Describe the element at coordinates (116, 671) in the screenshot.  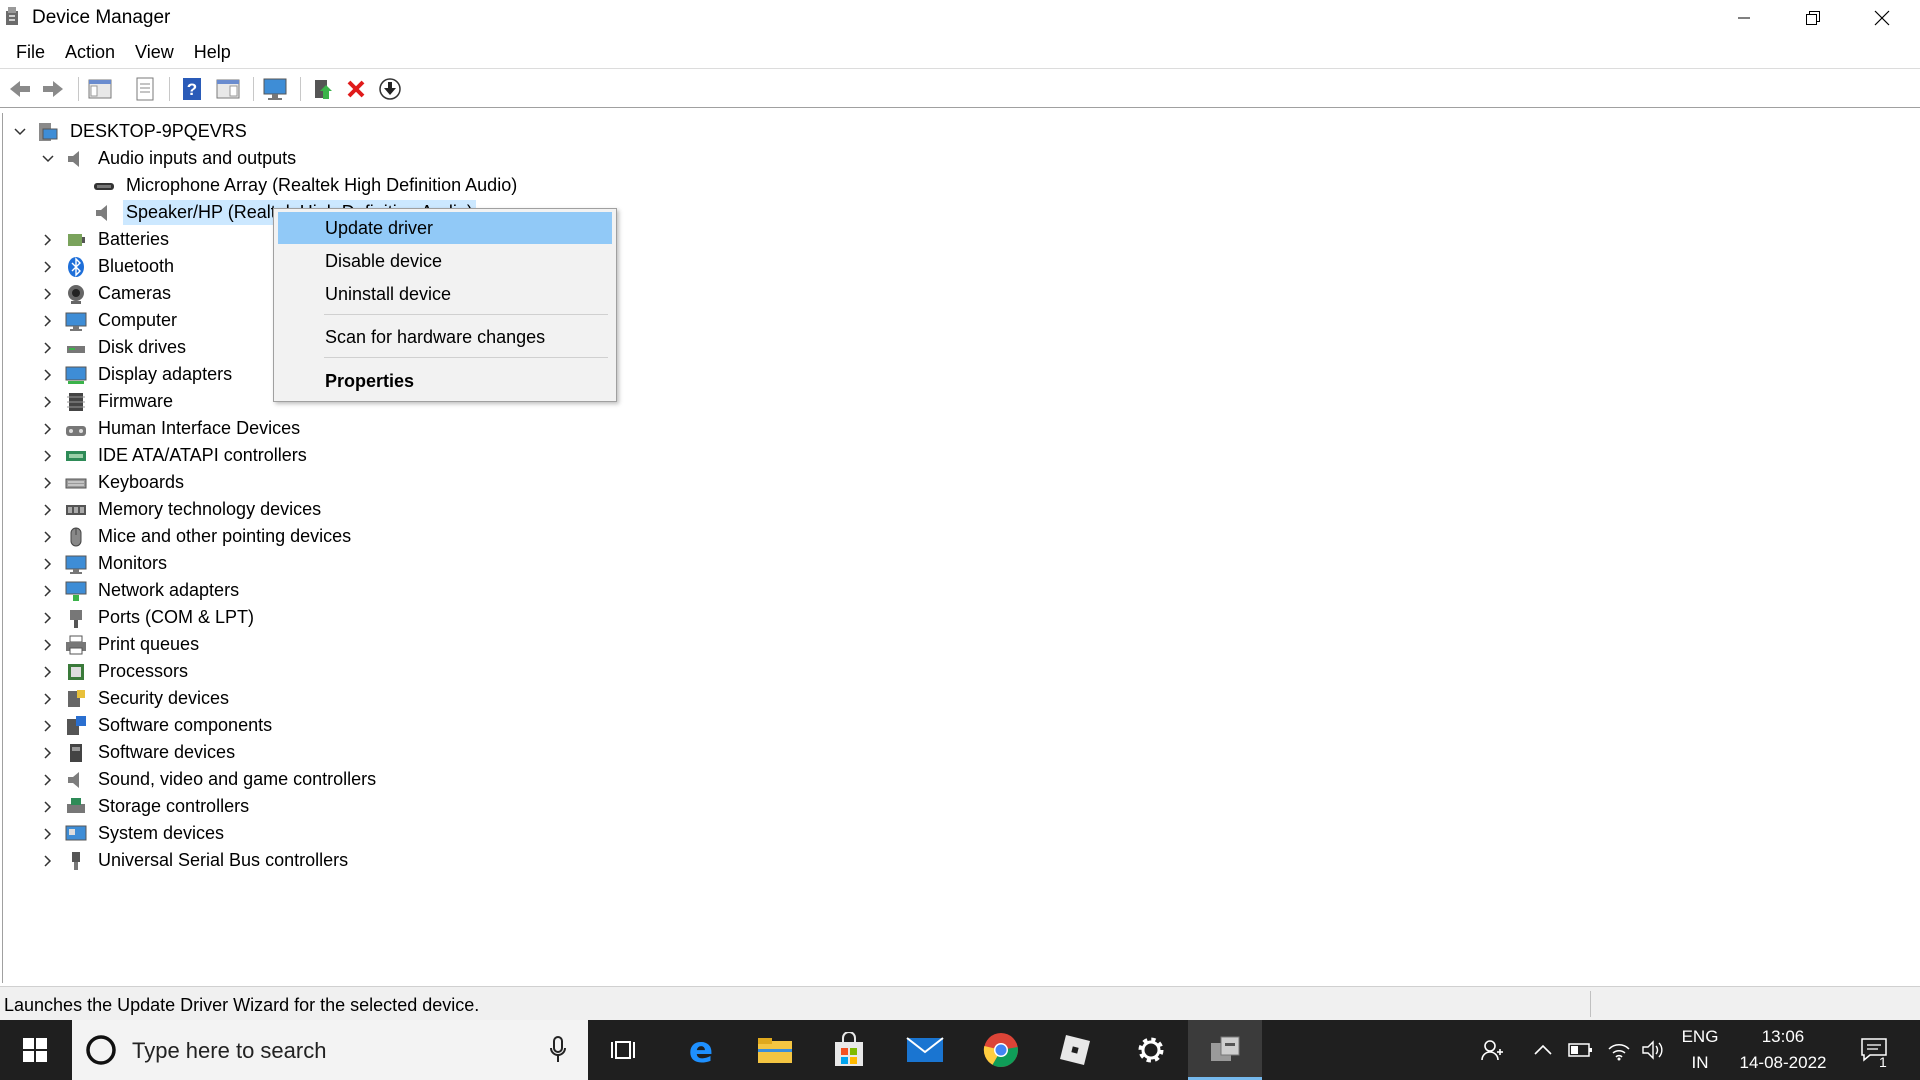
I see `tree-category-processors: Processors` at that location.